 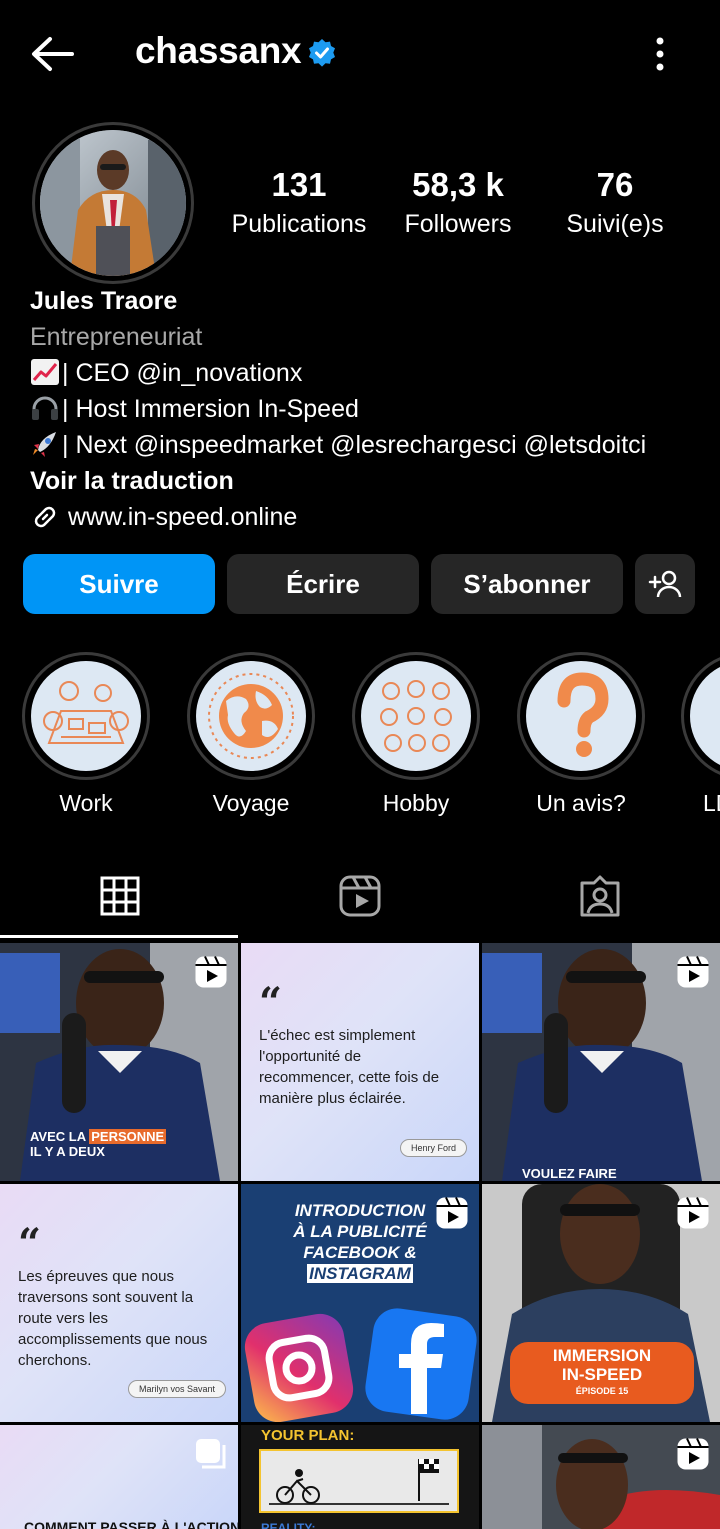 I want to click on highlight-work: Work, so click(x=86, y=735).